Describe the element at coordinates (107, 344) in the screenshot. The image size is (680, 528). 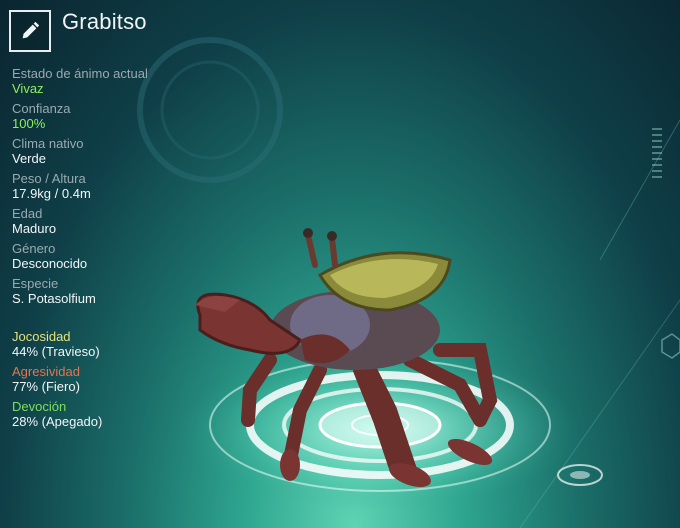
I see `trait-playfulness: Jocosidad 44% (Travieso)` at that location.